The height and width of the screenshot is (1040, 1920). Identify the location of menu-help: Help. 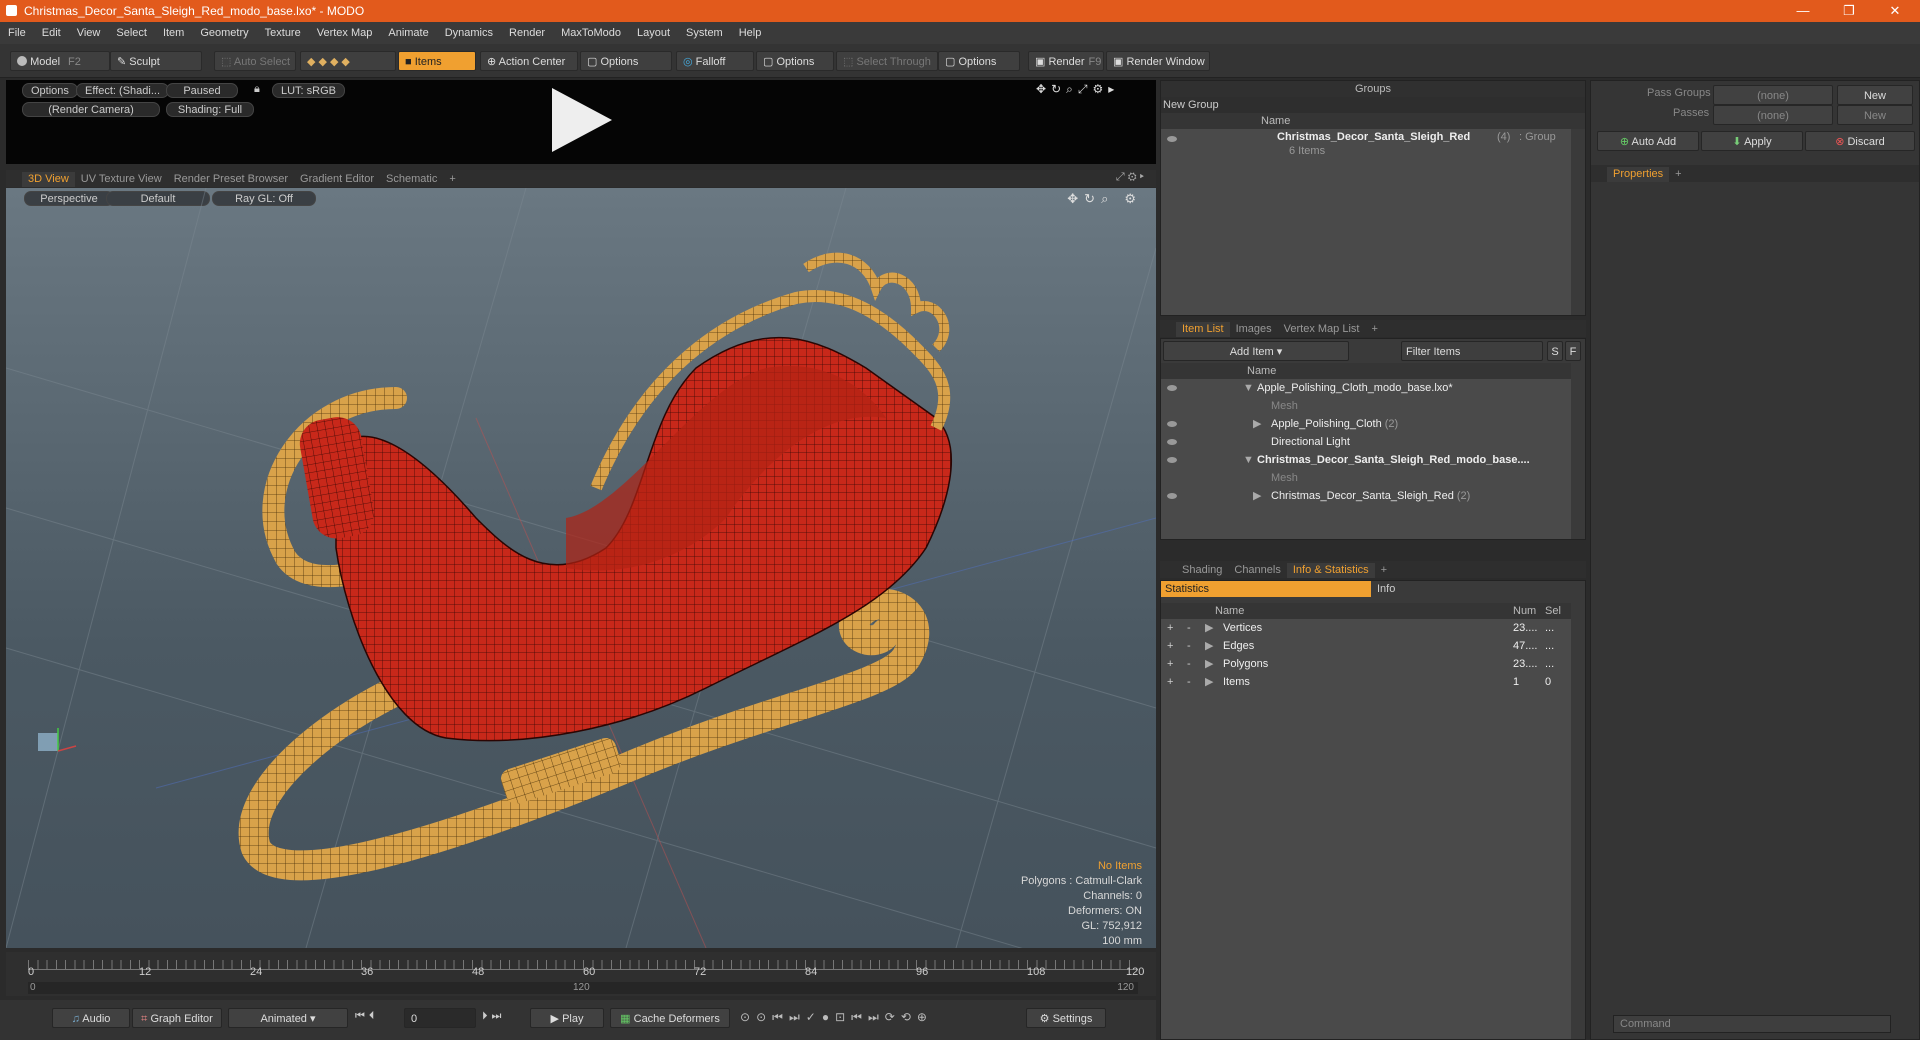
(750, 33).